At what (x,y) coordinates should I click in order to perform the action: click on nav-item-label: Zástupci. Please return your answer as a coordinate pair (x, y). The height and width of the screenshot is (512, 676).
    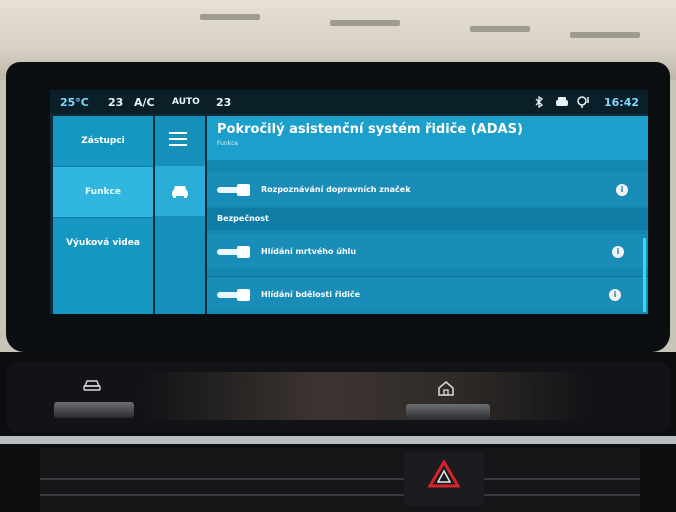
    Looking at the image, I should click on (103, 141).